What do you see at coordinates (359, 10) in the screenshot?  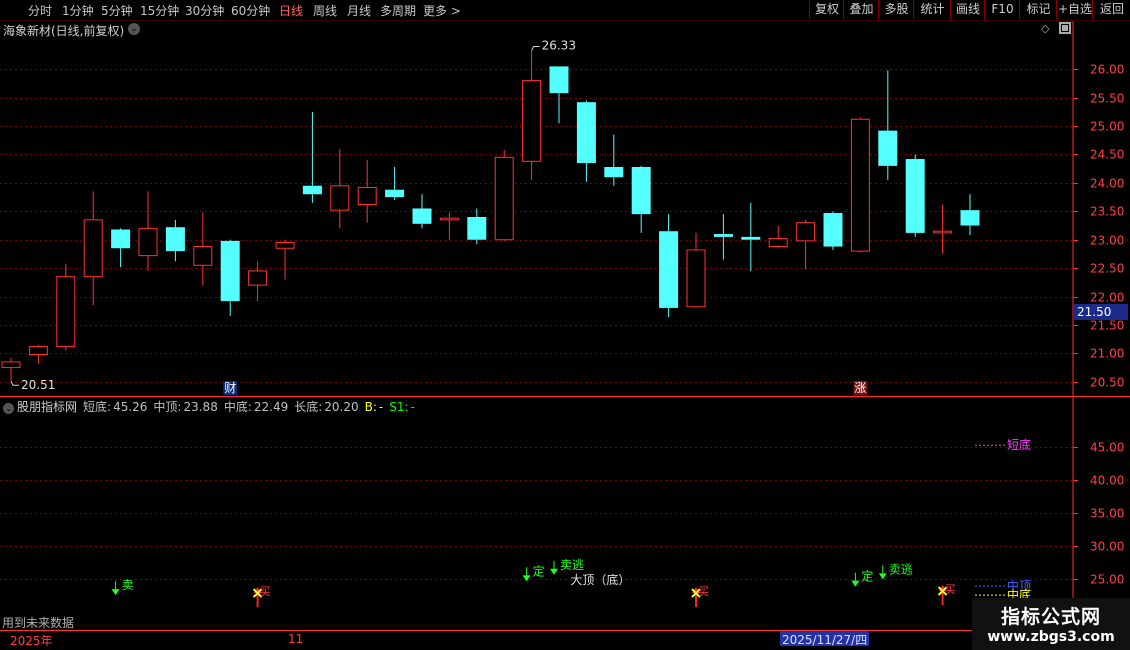 I see `period-tab-8: 月线` at bounding box center [359, 10].